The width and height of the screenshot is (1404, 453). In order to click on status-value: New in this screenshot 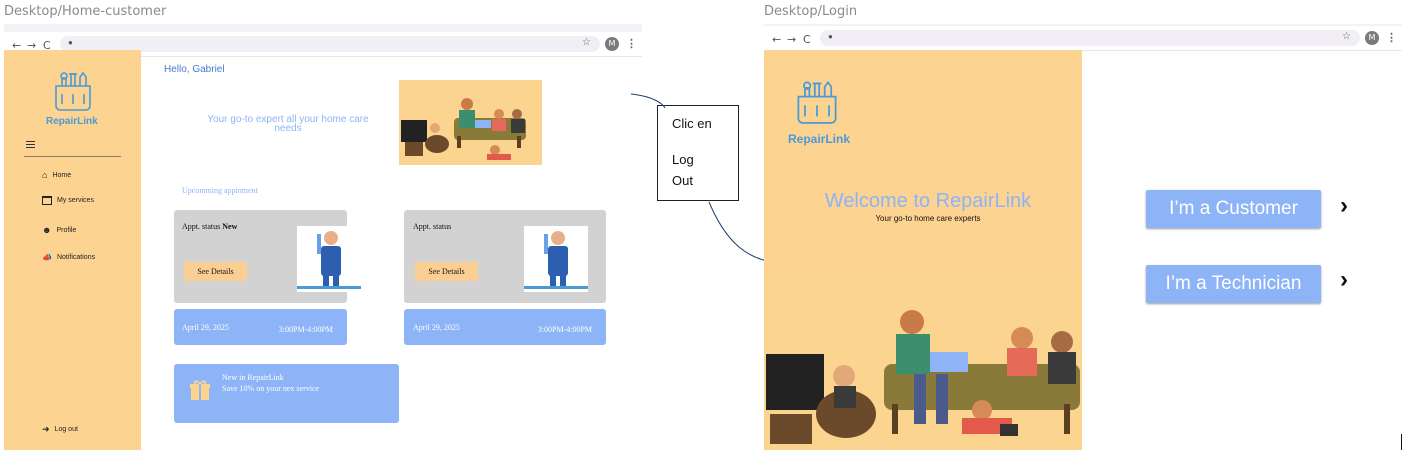, I will do `click(230, 226)`.